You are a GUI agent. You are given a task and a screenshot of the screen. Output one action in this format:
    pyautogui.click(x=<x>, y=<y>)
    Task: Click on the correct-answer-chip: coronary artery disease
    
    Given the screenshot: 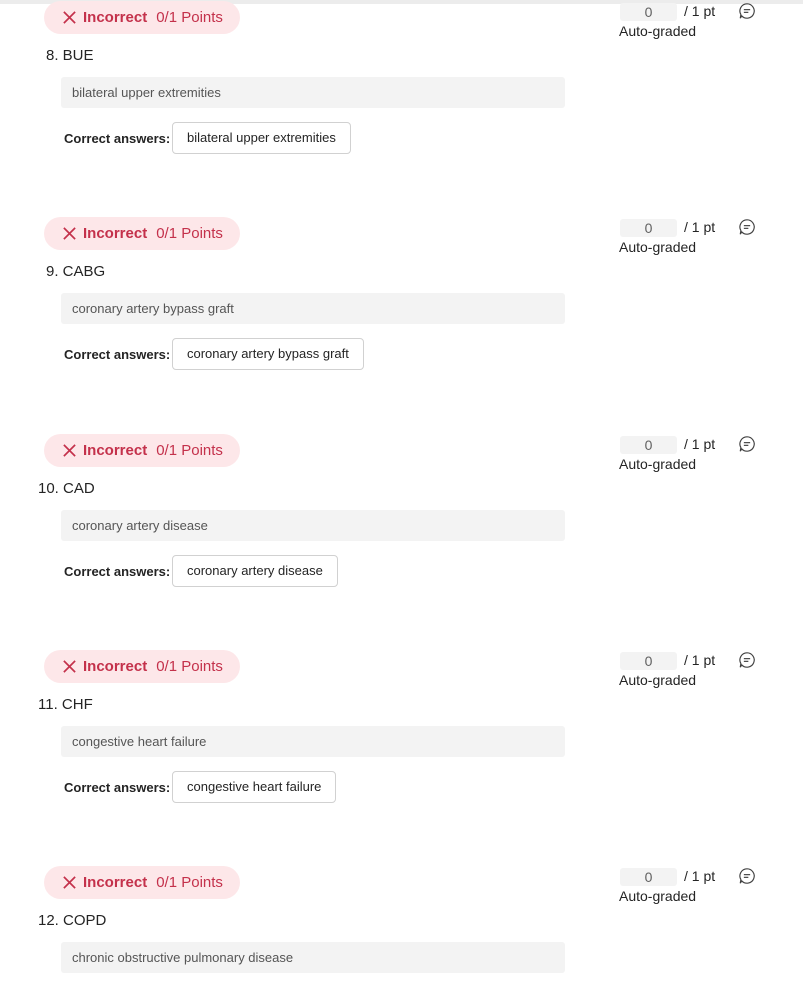 What is the action you would take?
    pyautogui.click(x=255, y=571)
    